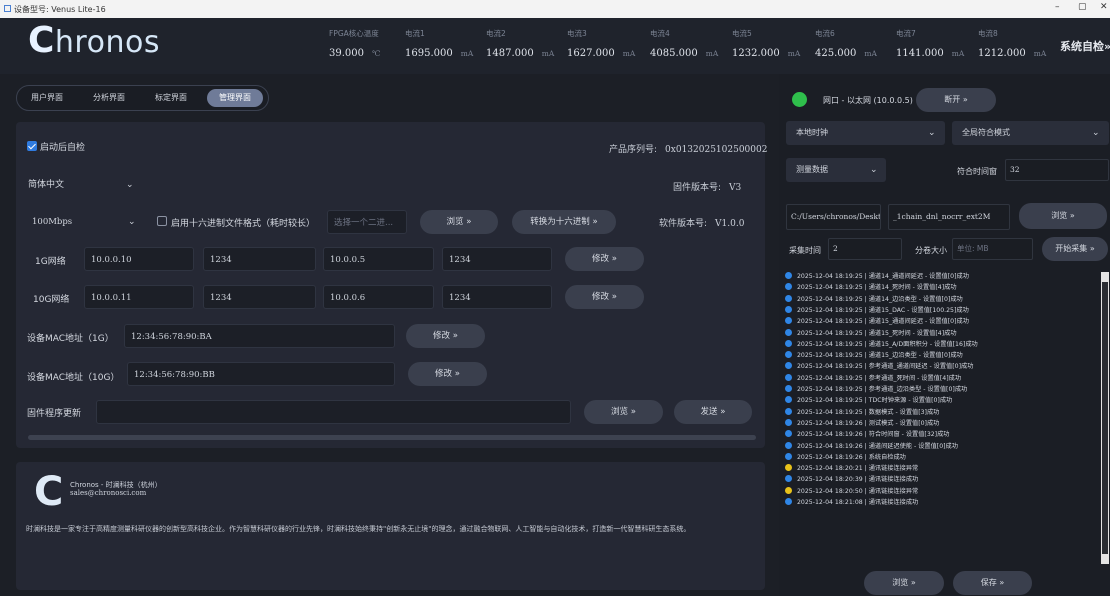 The image size is (1110, 596). What do you see at coordinates (707, 188) in the screenshot?
I see `fw-version: 固件版本号: V3` at bounding box center [707, 188].